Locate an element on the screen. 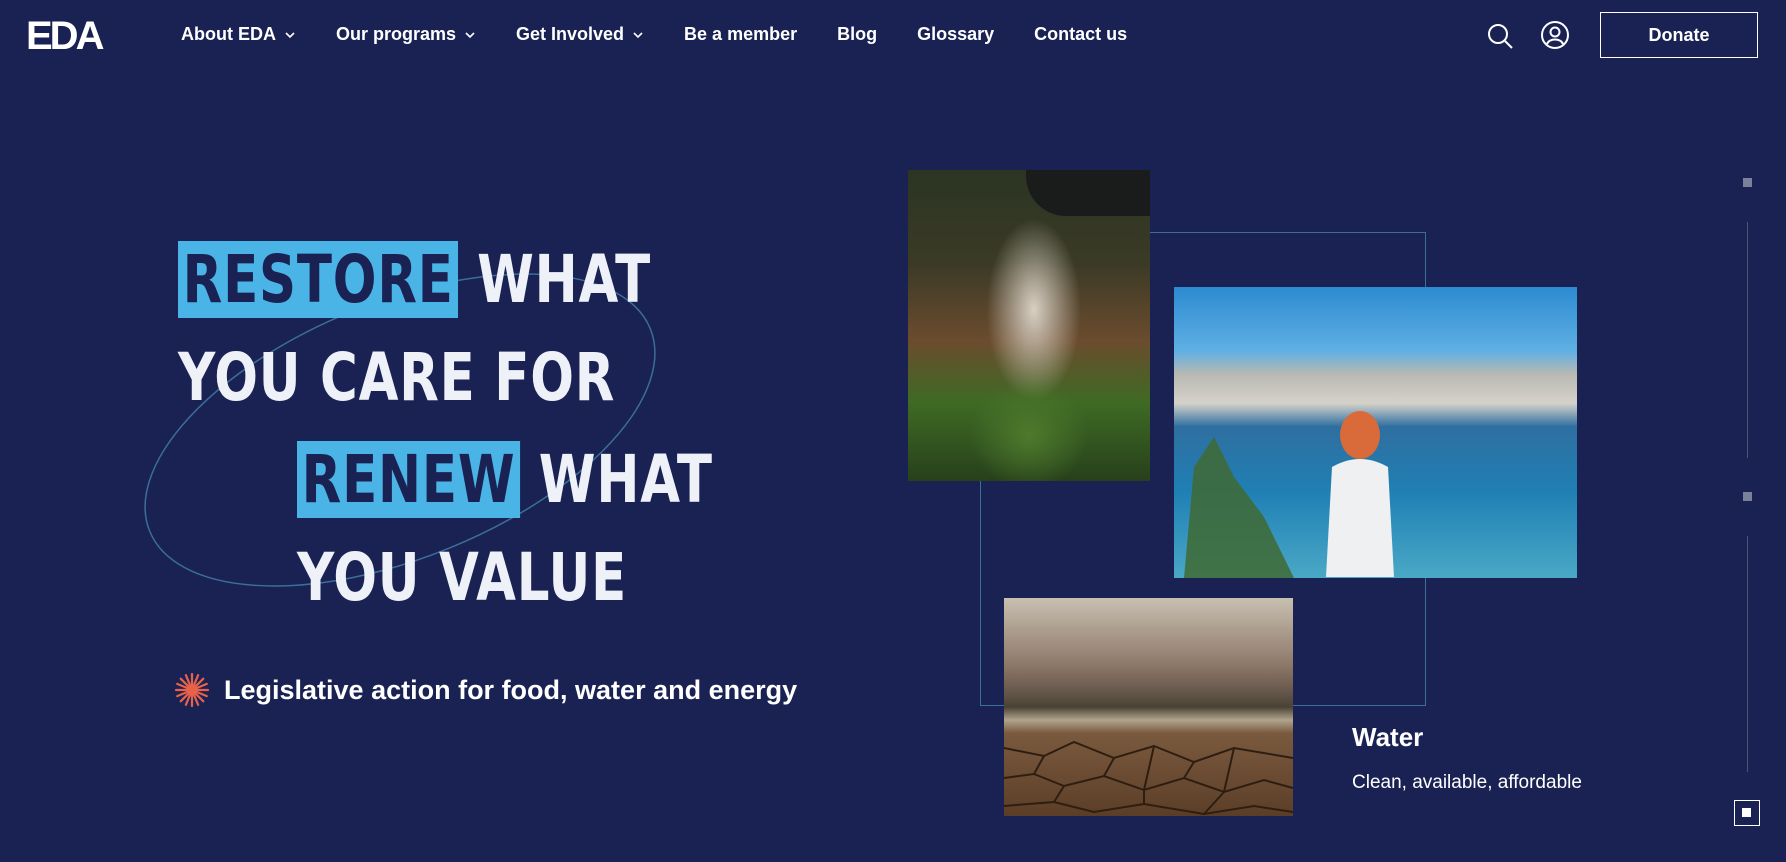 The height and width of the screenshot is (862, 1786). nav-item-be-a-member: Be a member is located at coordinates (740, 34).